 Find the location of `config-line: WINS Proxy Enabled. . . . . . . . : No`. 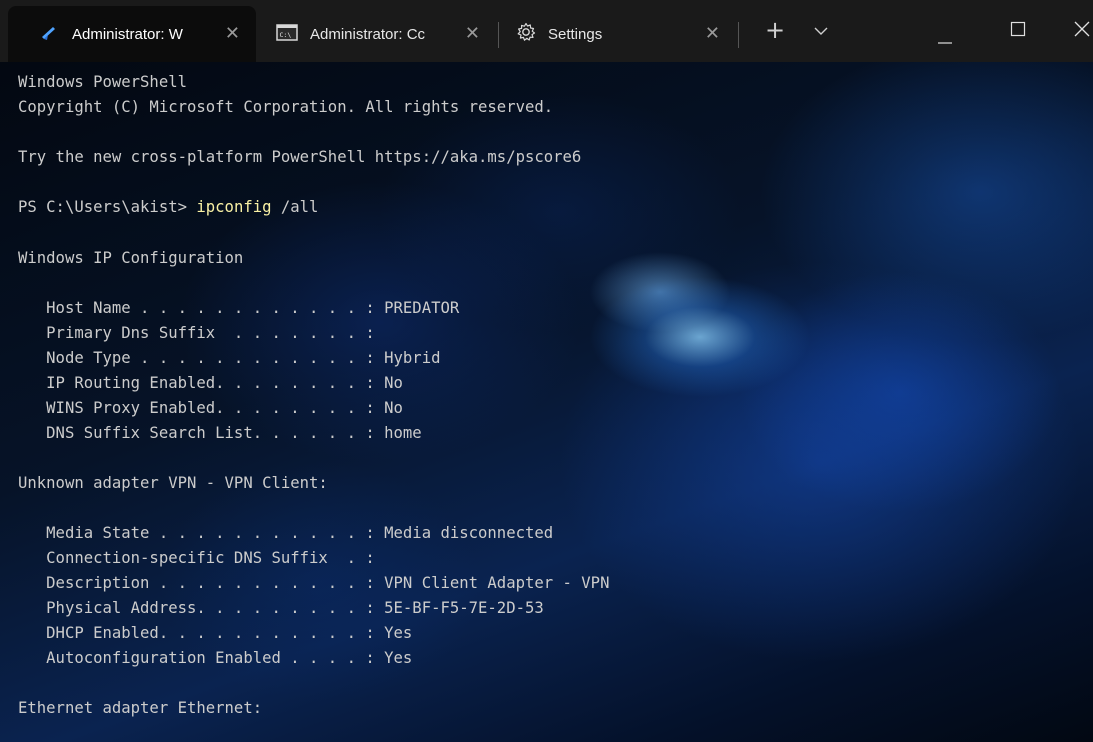

config-line: WINS Proxy Enabled. . . . . . . . : No is located at coordinates (210, 408).